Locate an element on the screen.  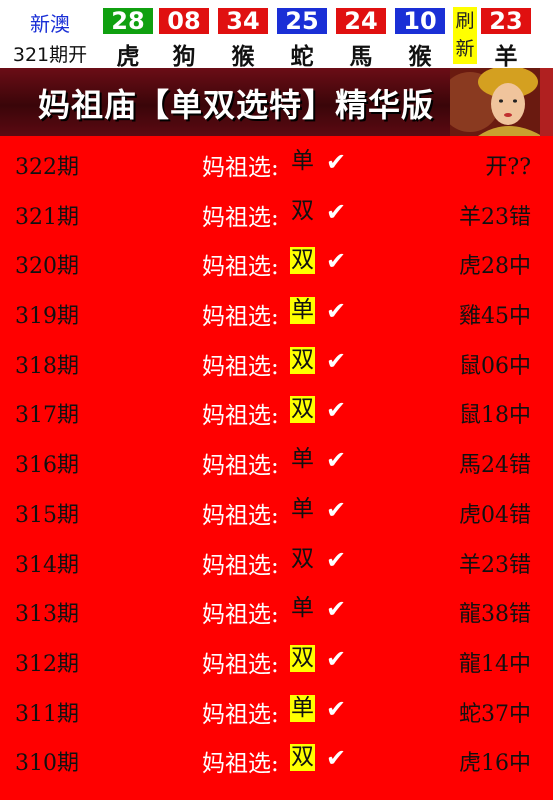
issue-number: 320期 is located at coordinates (47, 267).